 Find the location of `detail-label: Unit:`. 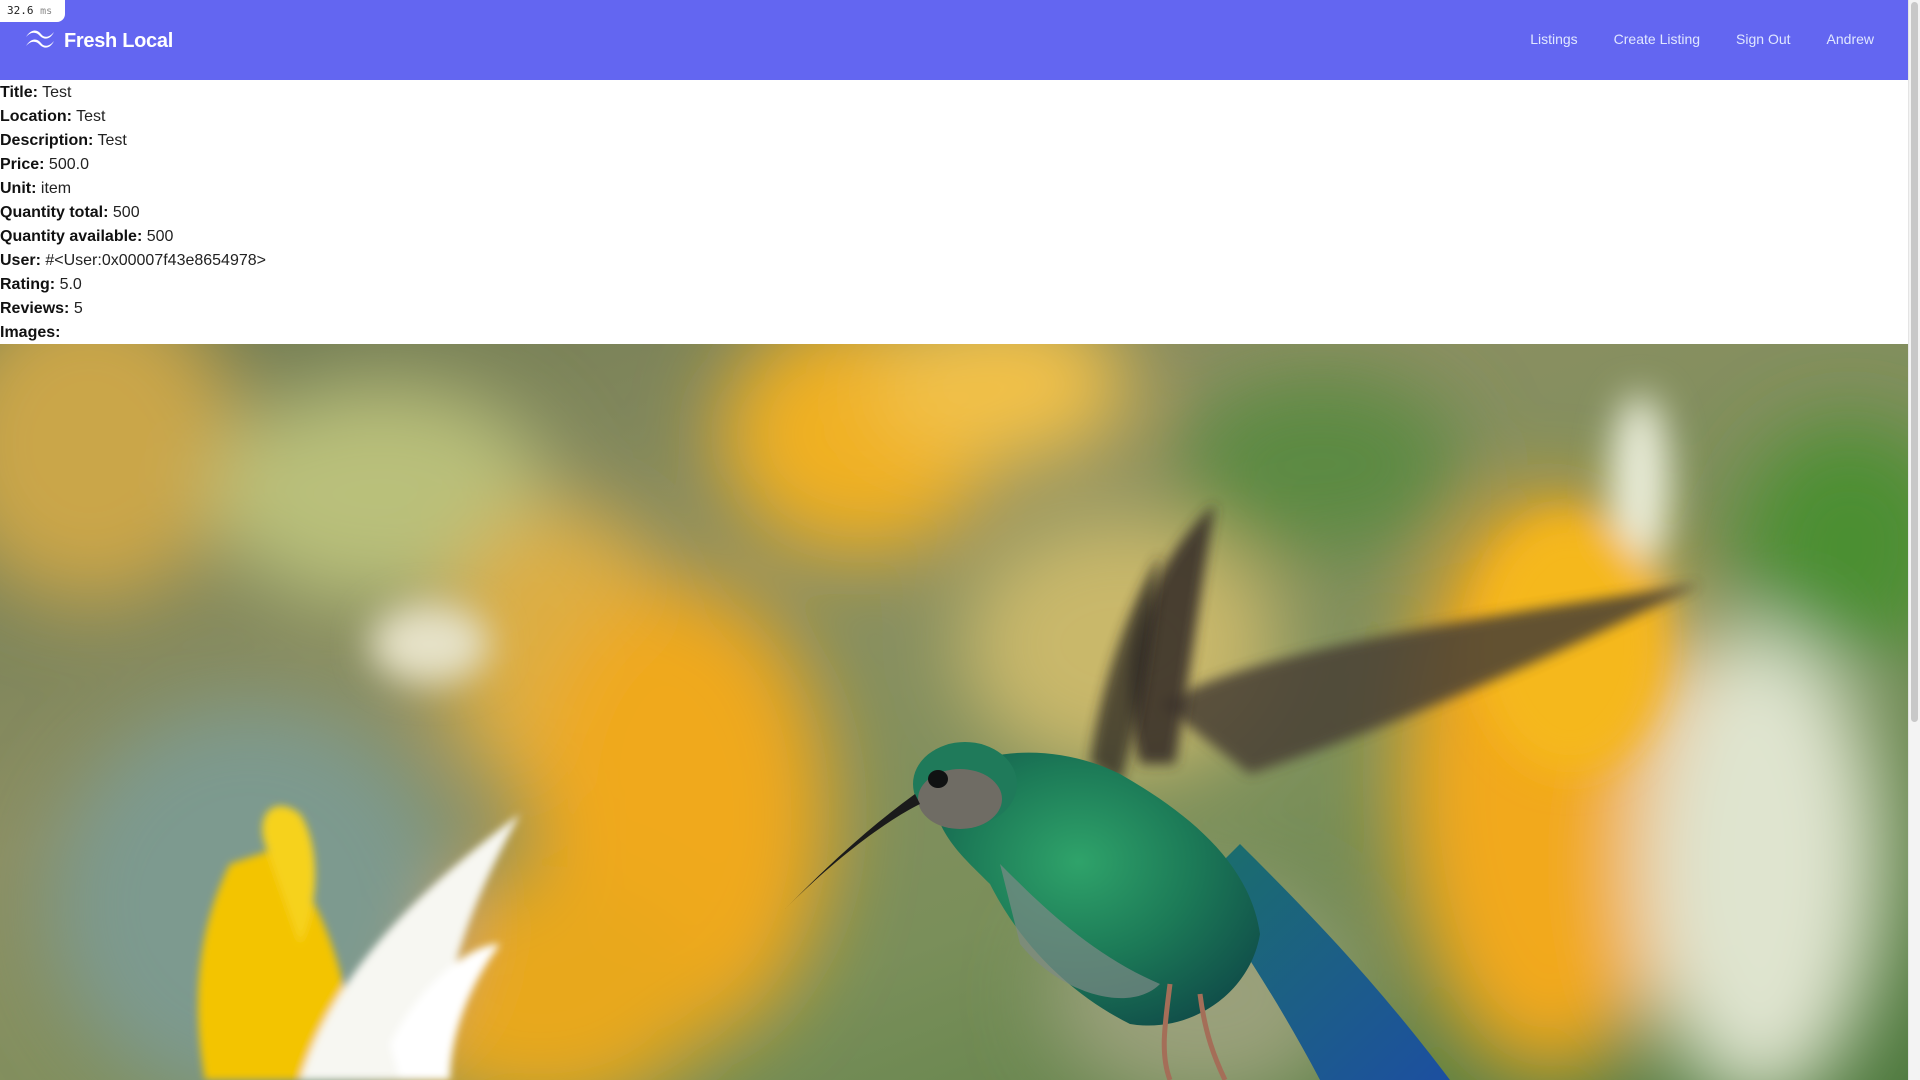

detail-label: Unit: is located at coordinates (18, 188).